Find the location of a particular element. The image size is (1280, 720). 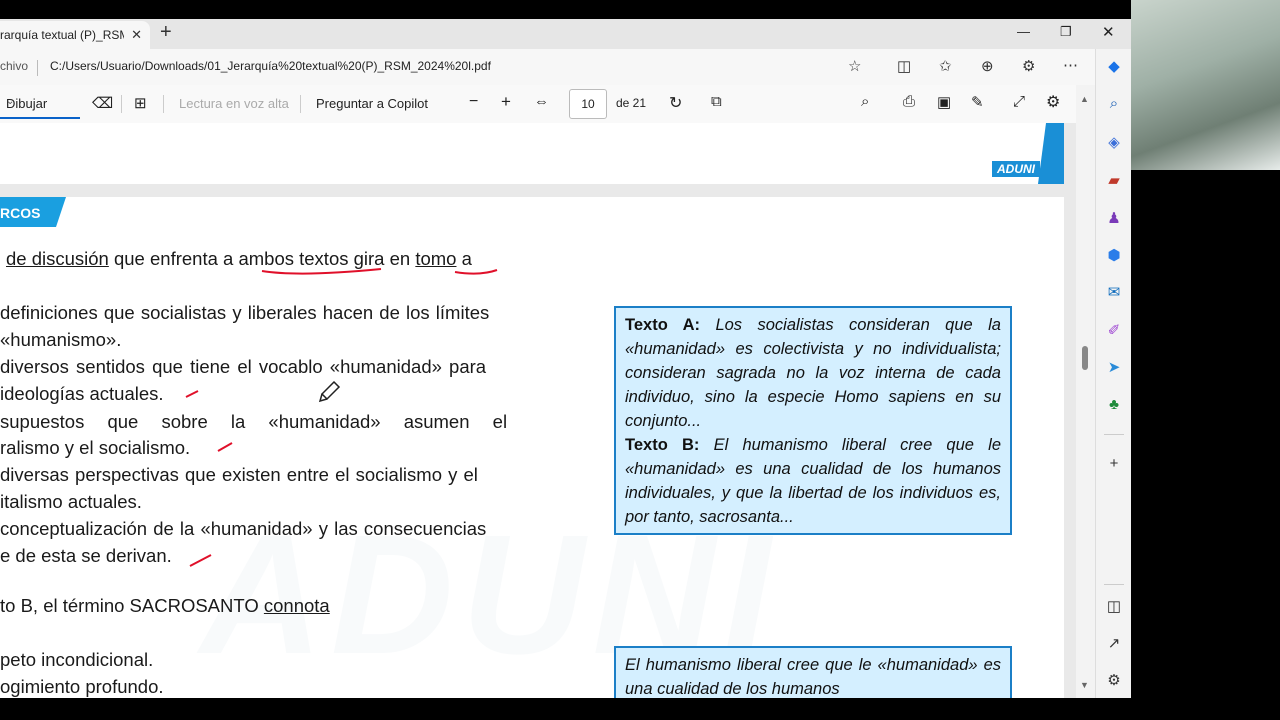

outlook-icon: ✉ is located at coordinates (1114, 292).